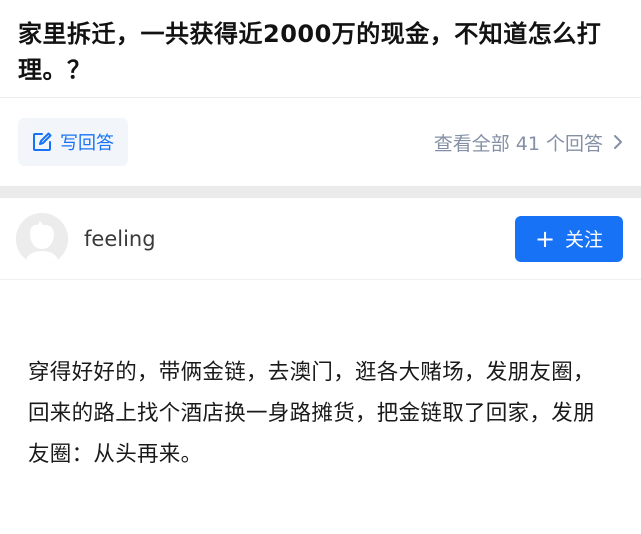  Describe the element at coordinates (584, 240) in the screenshot. I see `follow-label: 关注` at that location.